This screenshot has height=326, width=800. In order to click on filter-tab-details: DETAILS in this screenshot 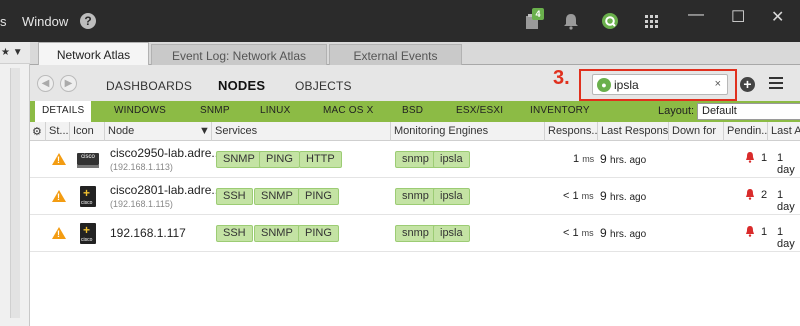, I will do `click(63, 111)`.